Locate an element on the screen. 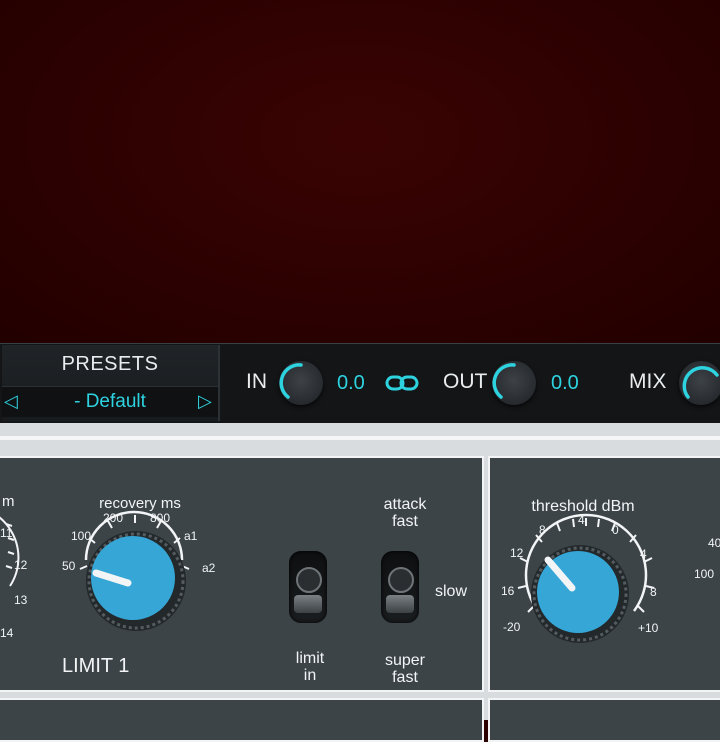 Image resolution: width=720 pixels, height=742 pixels. mix-knob is located at coordinates (699, 383).